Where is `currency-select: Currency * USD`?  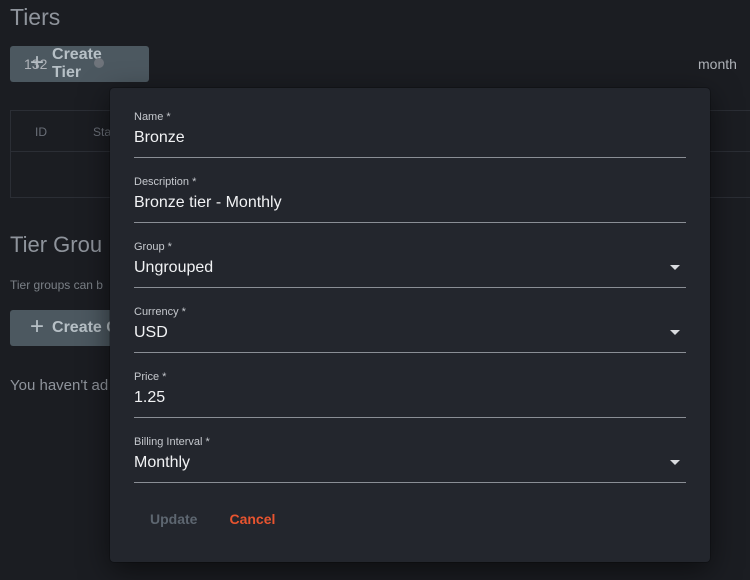 currency-select: Currency * USD is located at coordinates (410, 329).